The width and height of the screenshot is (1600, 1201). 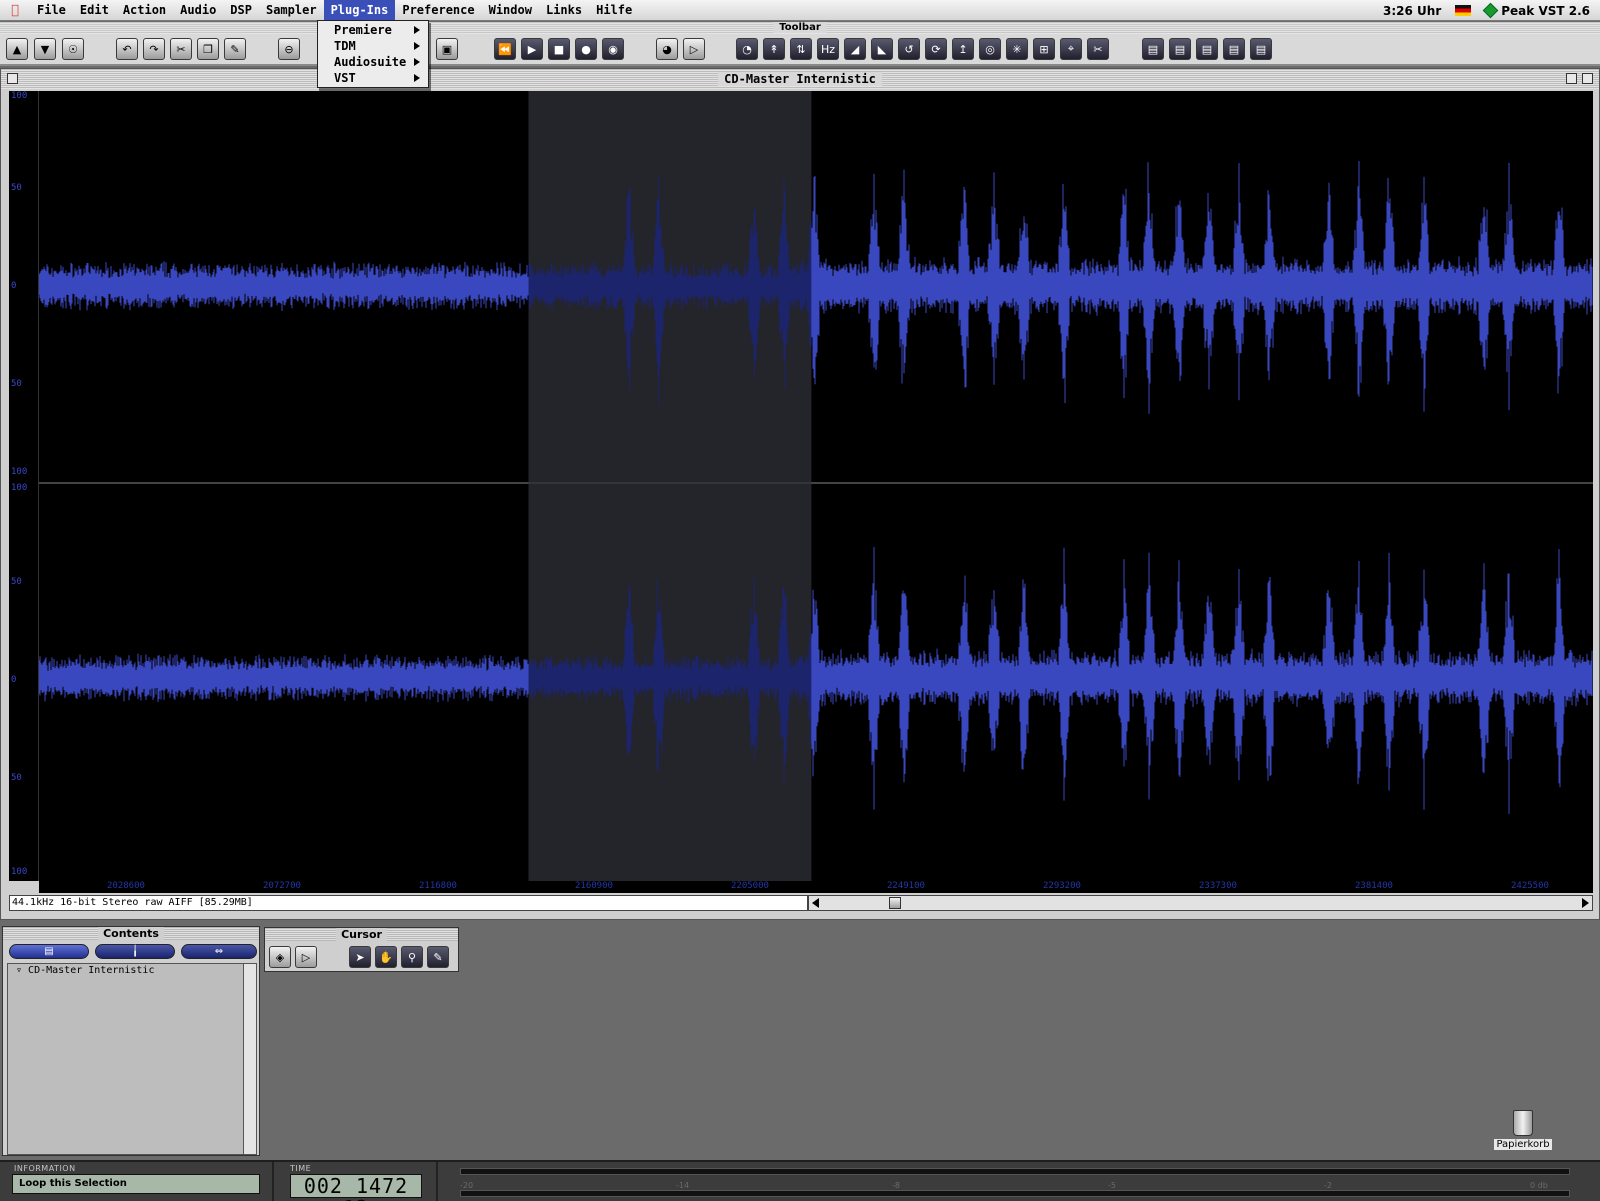 What do you see at coordinates (828, 49) in the screenshot?
I see `sample-rate-icon: Hz` at bounding box center [828, 49].